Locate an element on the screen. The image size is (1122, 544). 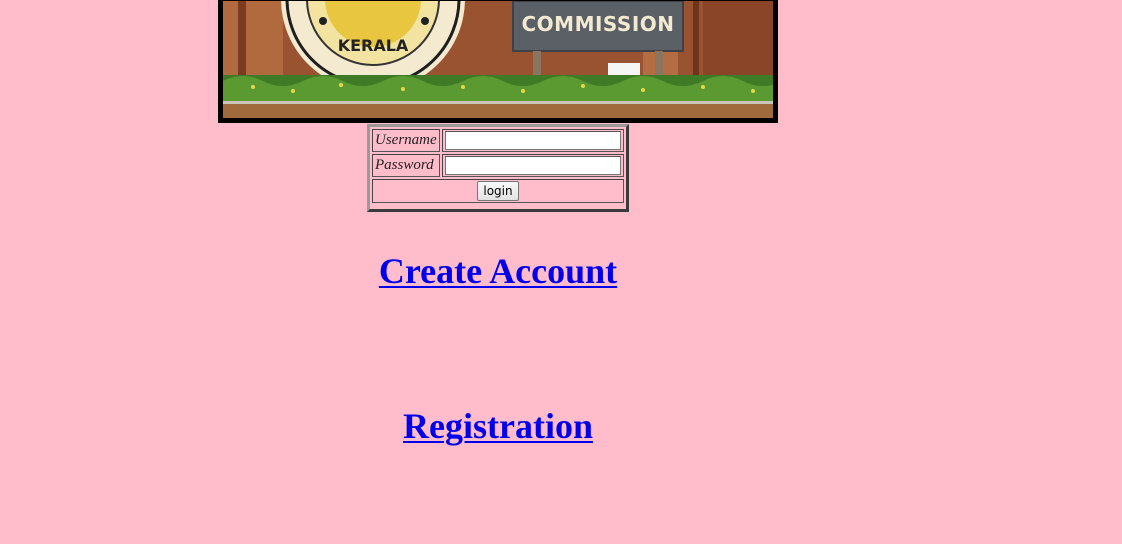
password-label: Password is located at coordinates (406, 165).